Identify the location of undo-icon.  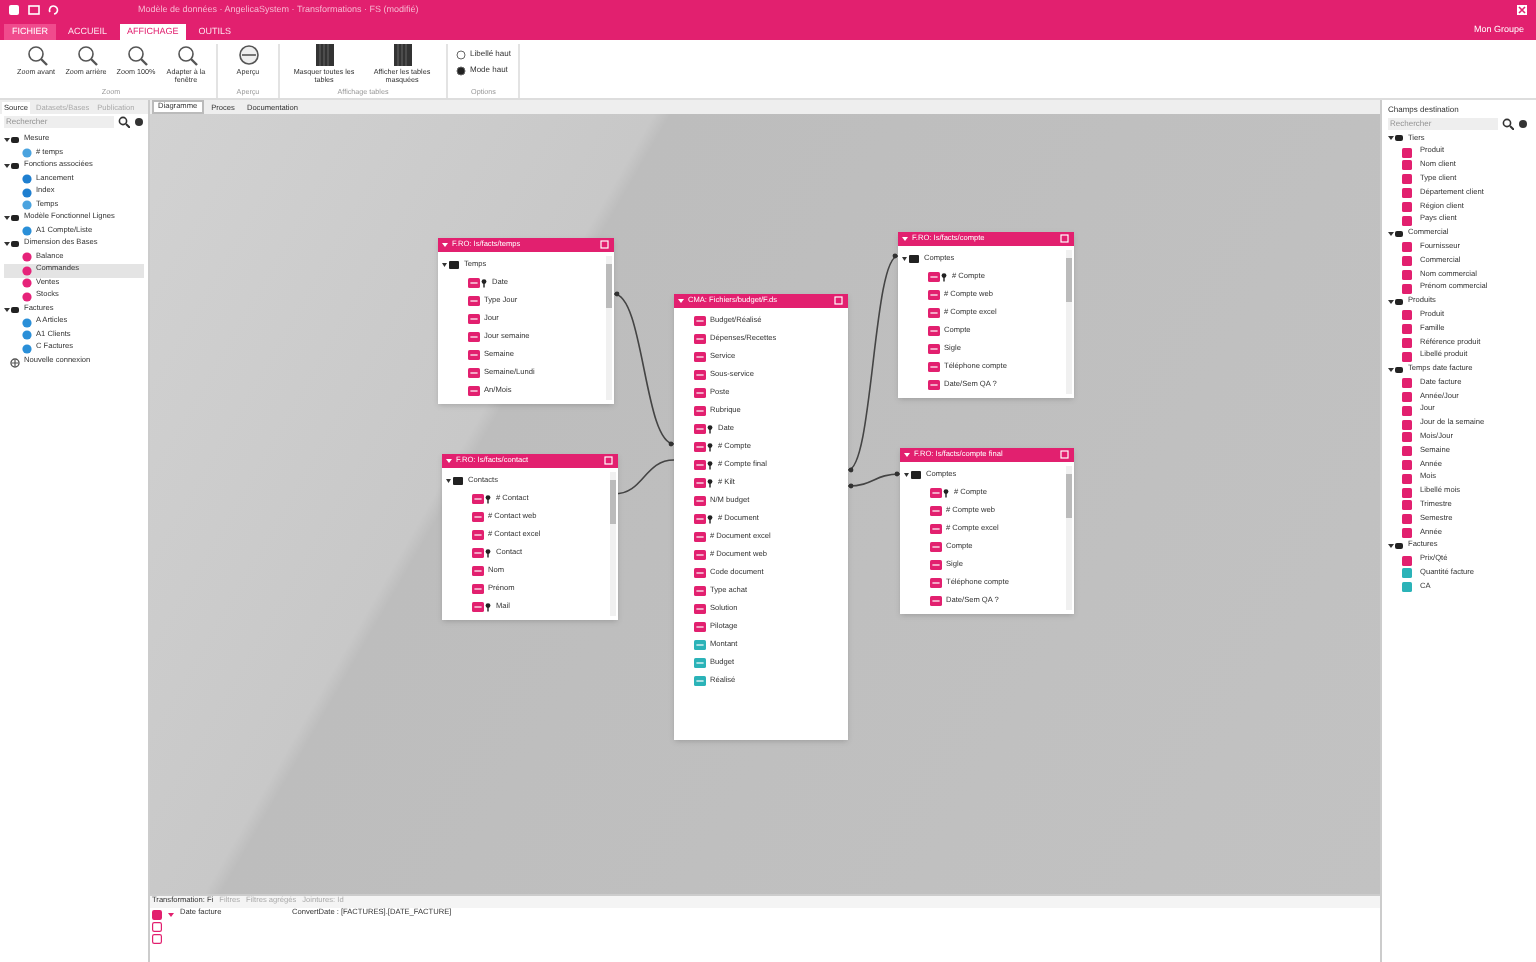
(54, 10).